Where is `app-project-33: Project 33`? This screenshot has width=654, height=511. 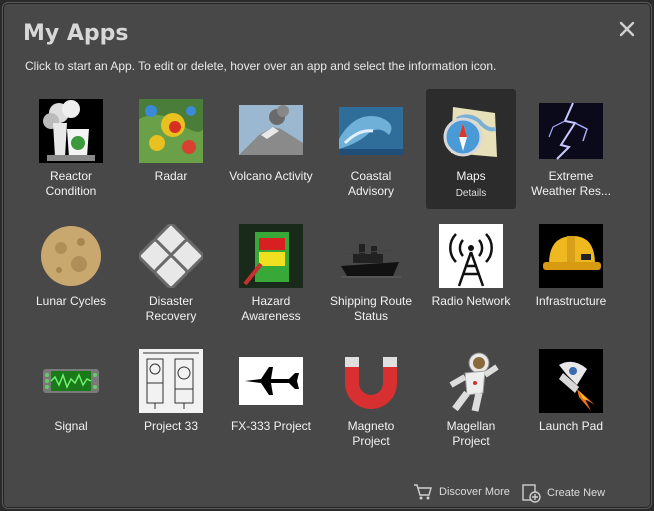 app-project-33: Project 33 is located at coordinates (171, 399).